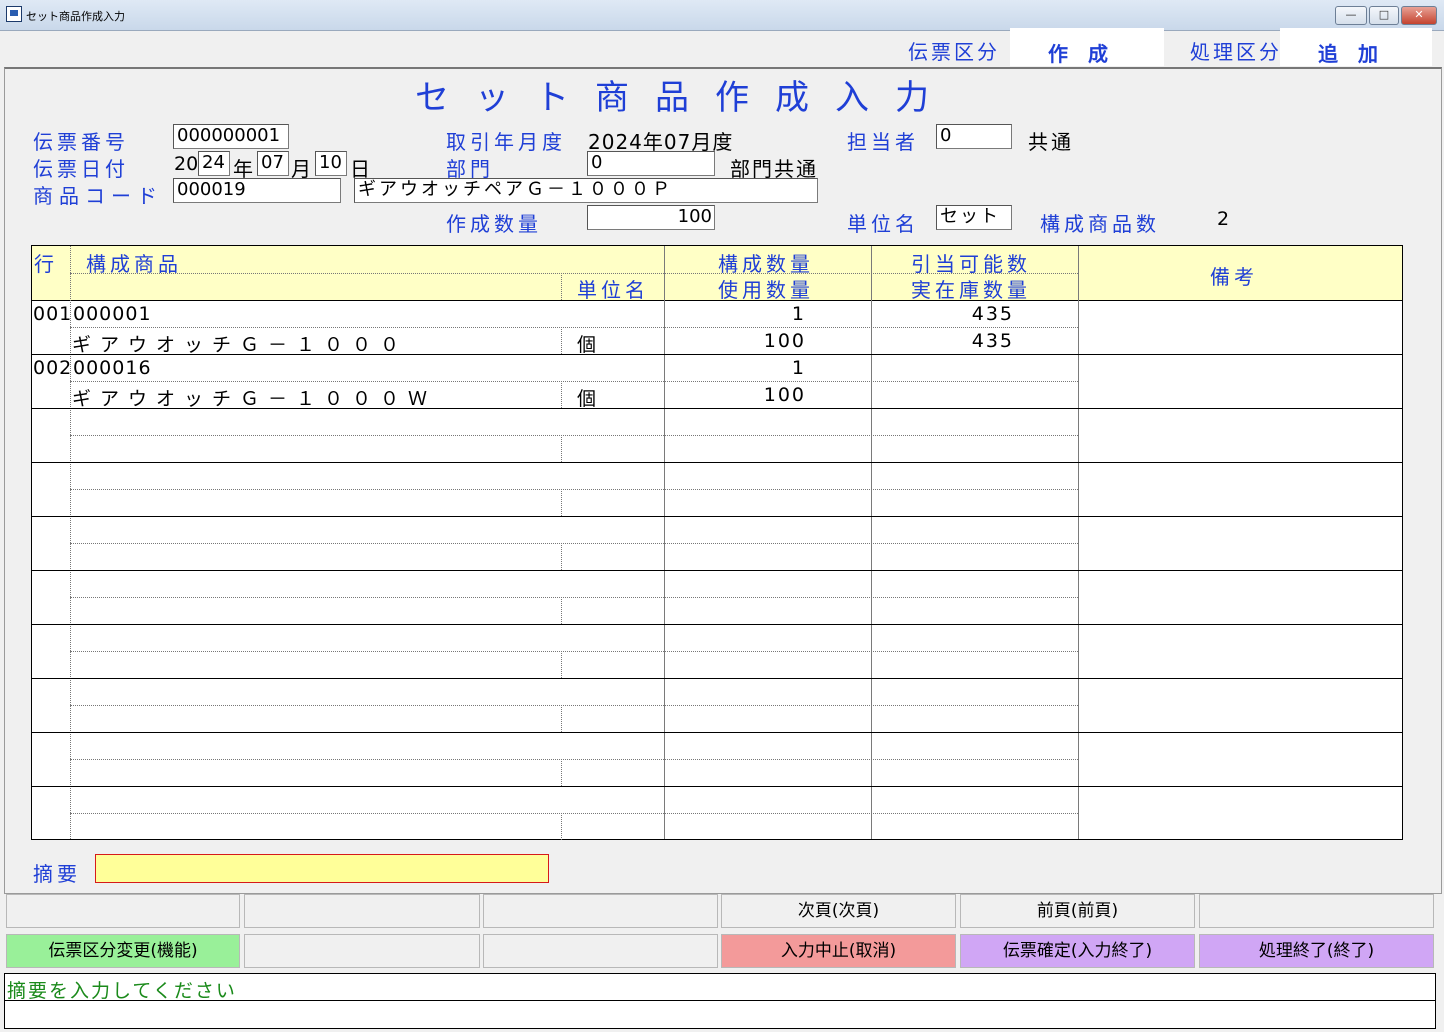 The image size is (1444, 1032). What do you see at coordinates (588, 345) in the screenshot?
I see `row1-unit: 個` at bounding box center [588, 345].